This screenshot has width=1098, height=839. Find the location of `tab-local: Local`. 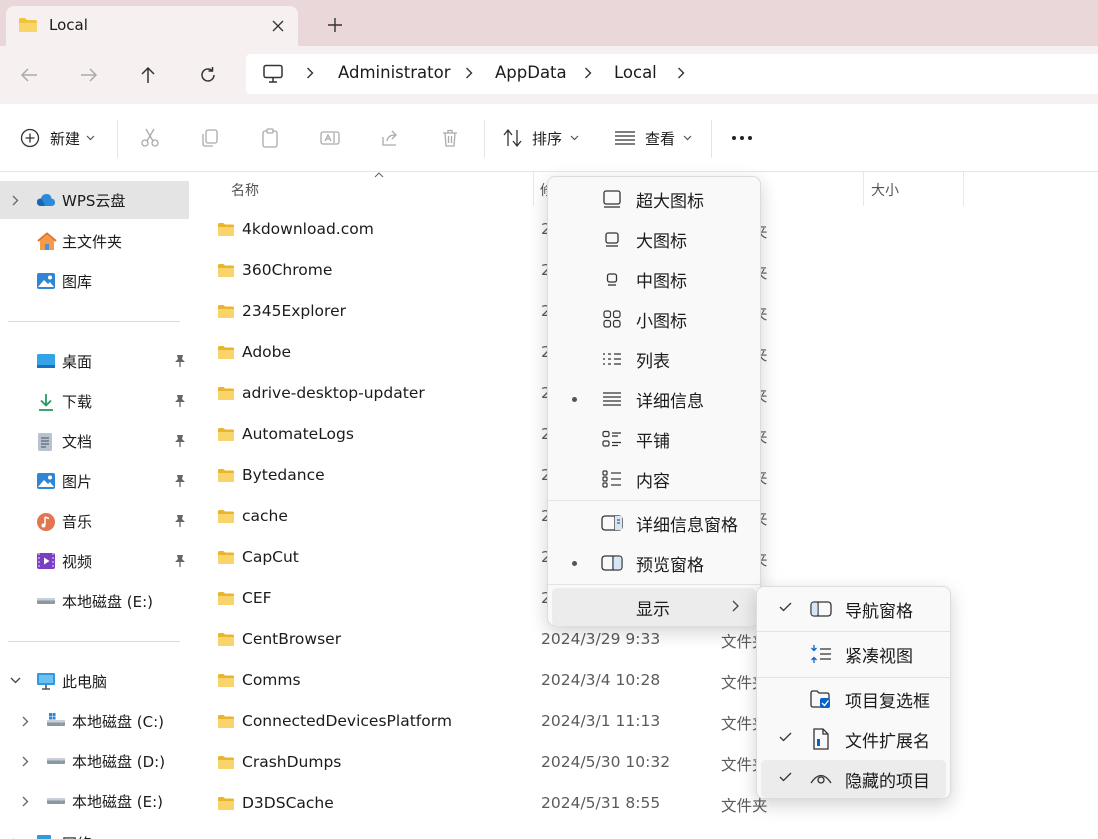

tab-local: Local is located at coordinates (152, 26).